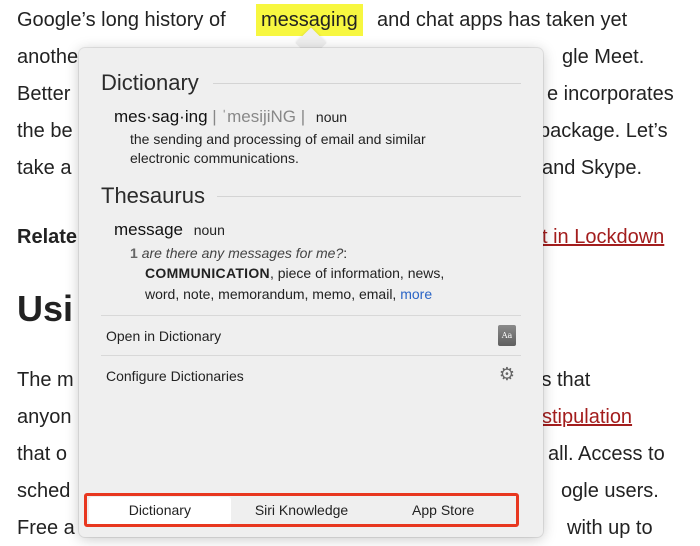  I want to click on open-in-dictionary-button: Open in Dictionary, so click(163, 336).